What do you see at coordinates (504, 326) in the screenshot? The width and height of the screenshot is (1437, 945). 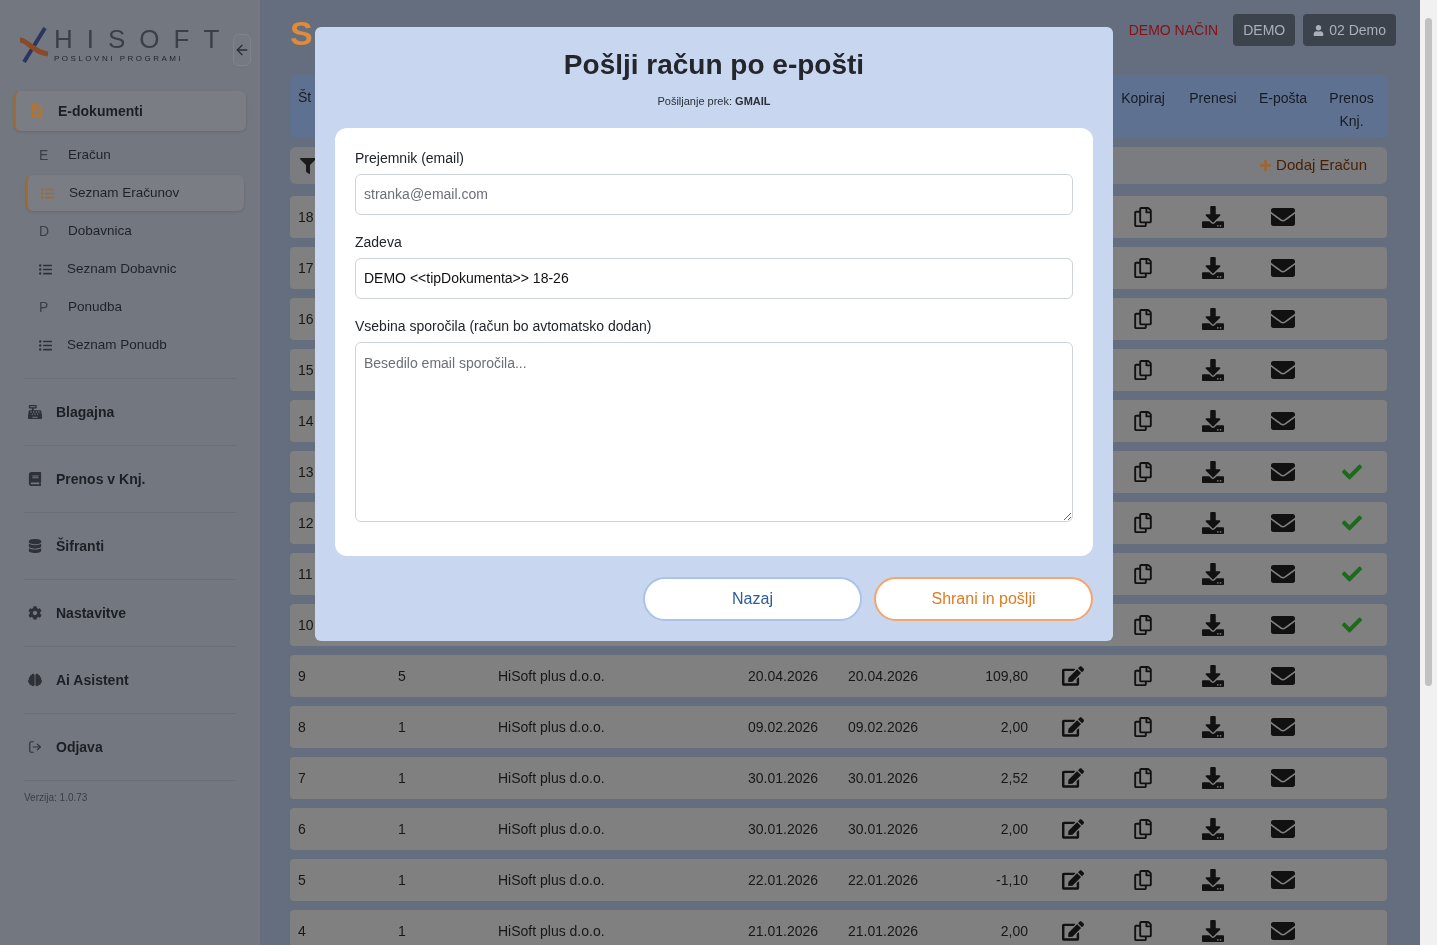 I see `field-label: Vsebina sporočila (račun bo avtomatsko dodan)` at bounding box center [504, 326].